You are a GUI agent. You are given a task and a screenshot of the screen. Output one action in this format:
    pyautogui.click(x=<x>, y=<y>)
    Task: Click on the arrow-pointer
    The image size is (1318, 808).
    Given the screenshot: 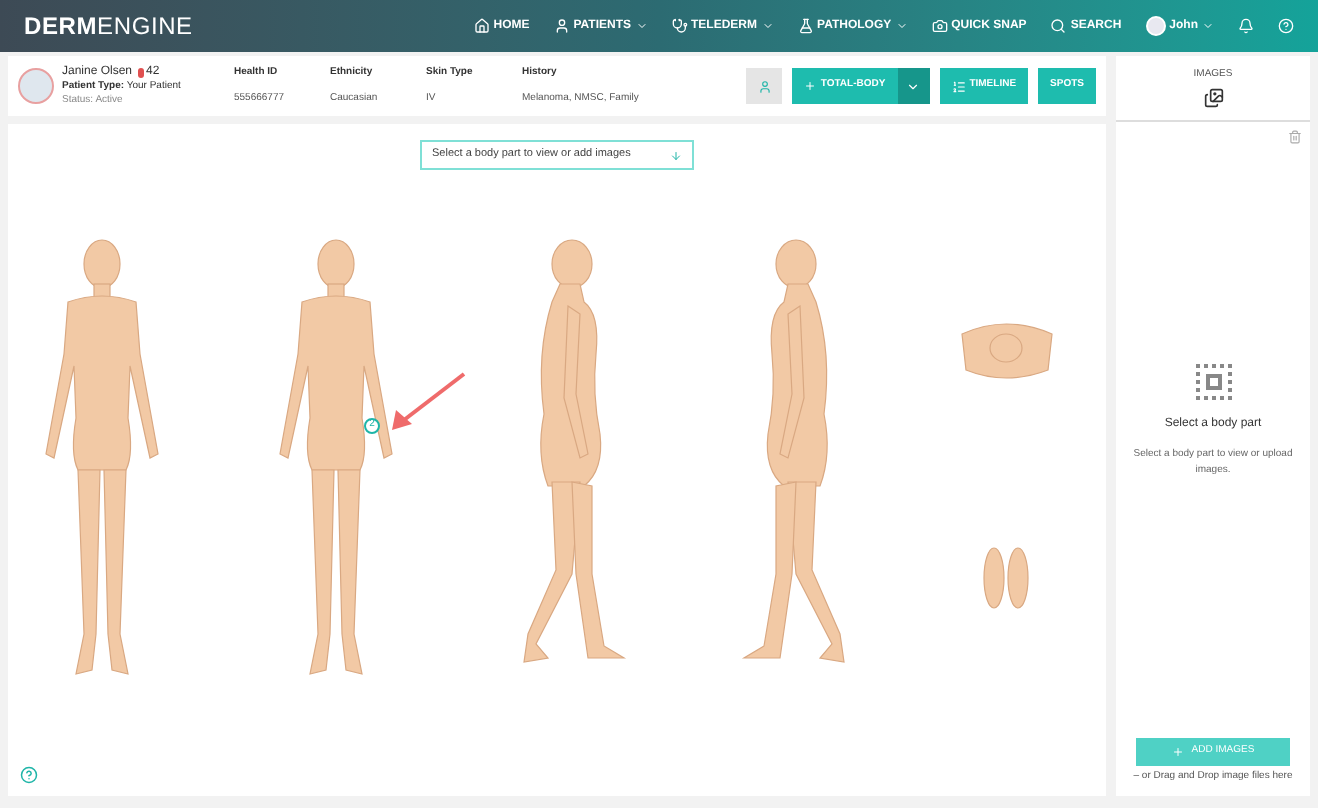 What is the action you would take?
    pyautogui.click(x=429, y=401)
    